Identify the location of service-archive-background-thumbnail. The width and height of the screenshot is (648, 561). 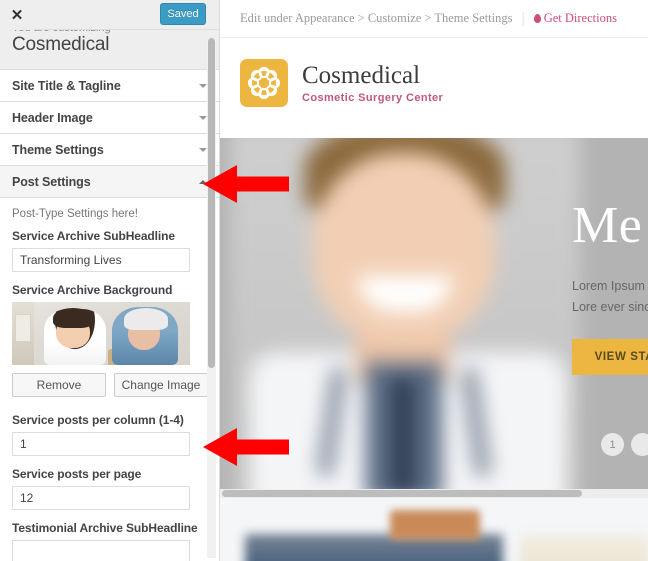
(101, 333).